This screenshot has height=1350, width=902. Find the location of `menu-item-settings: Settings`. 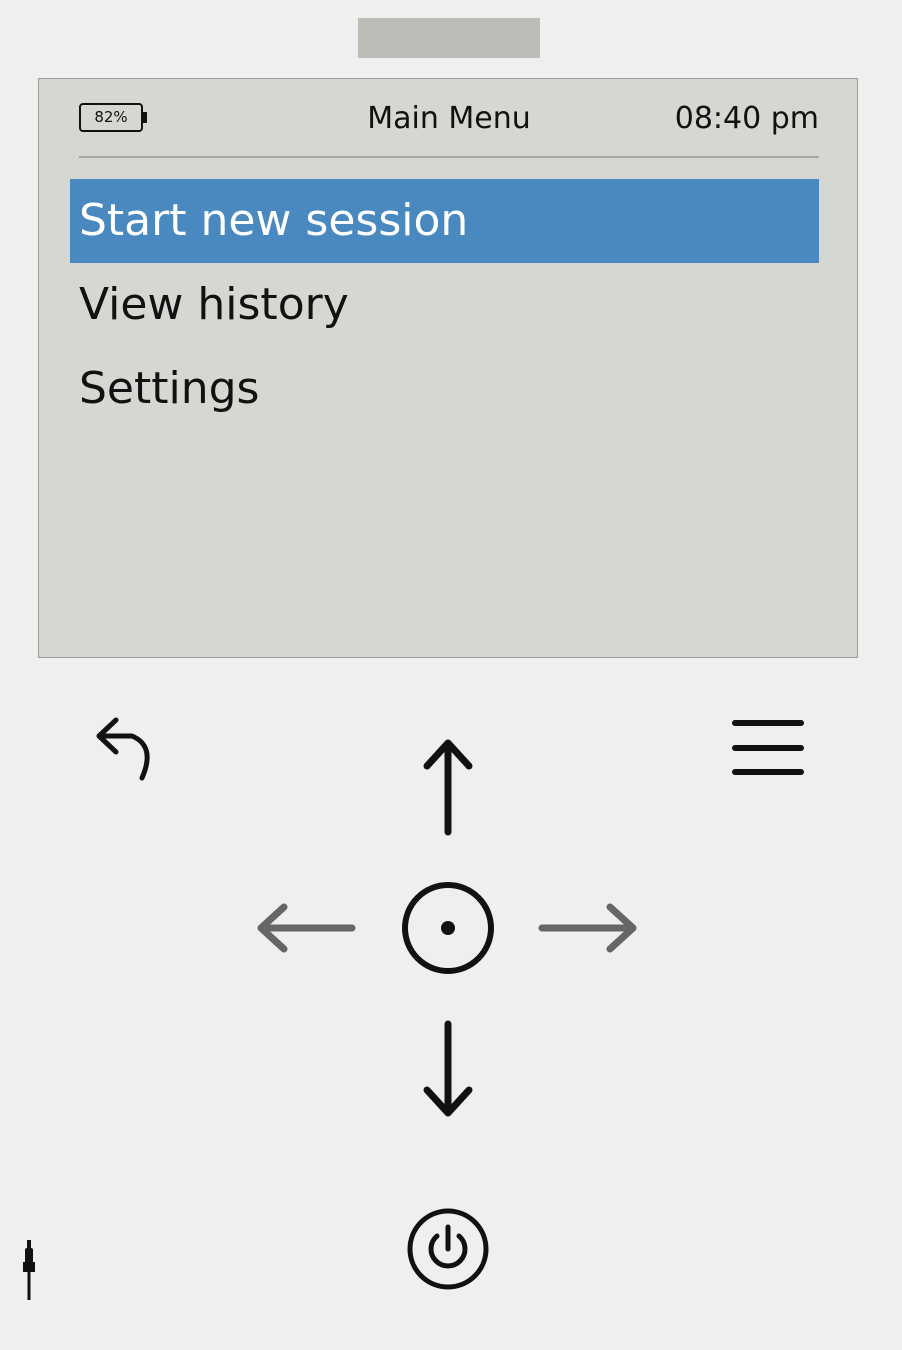

menu-item-settings: Settings is located at coordinates (444, 389).